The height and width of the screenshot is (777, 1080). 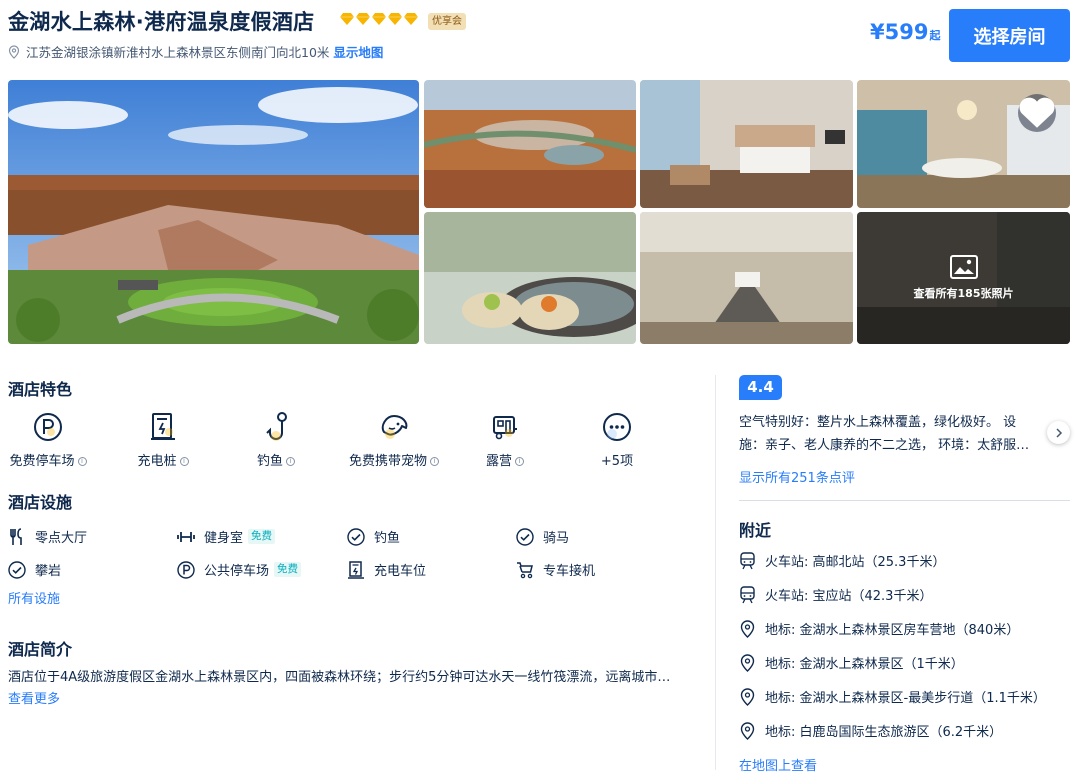 I want to click on nearby-item: 火车站: 宝应站（42.3千米）, so click(x=835, y=594).